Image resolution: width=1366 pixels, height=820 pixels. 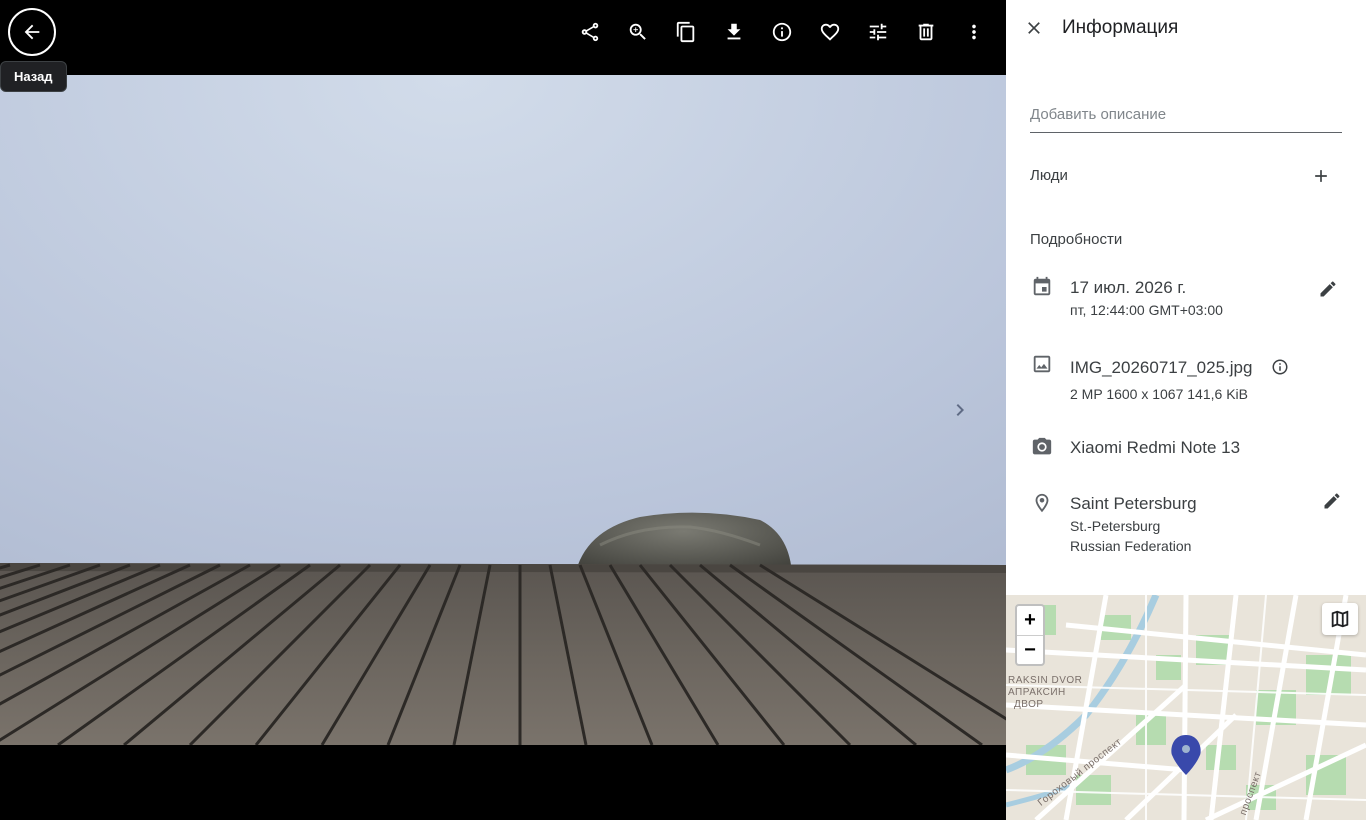 What do you see at coordinates (1042, 287) in the screenshot?
I see `calendar-icon` at bounding box center [1042, 287].